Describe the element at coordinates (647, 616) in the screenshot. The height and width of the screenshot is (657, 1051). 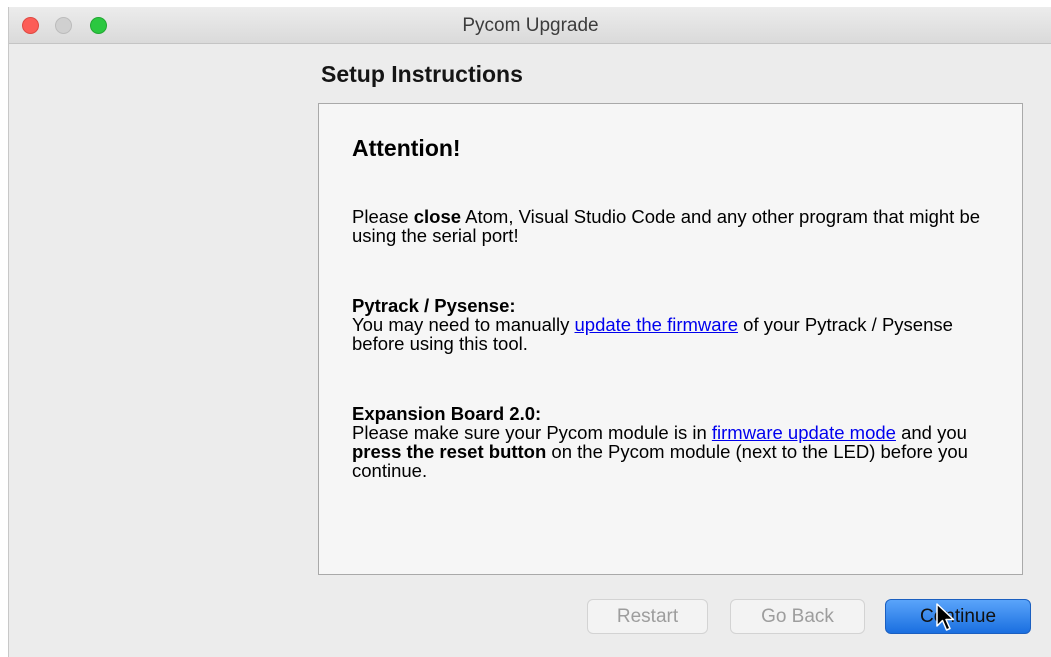
I see `restart-button: Restart` at that location.